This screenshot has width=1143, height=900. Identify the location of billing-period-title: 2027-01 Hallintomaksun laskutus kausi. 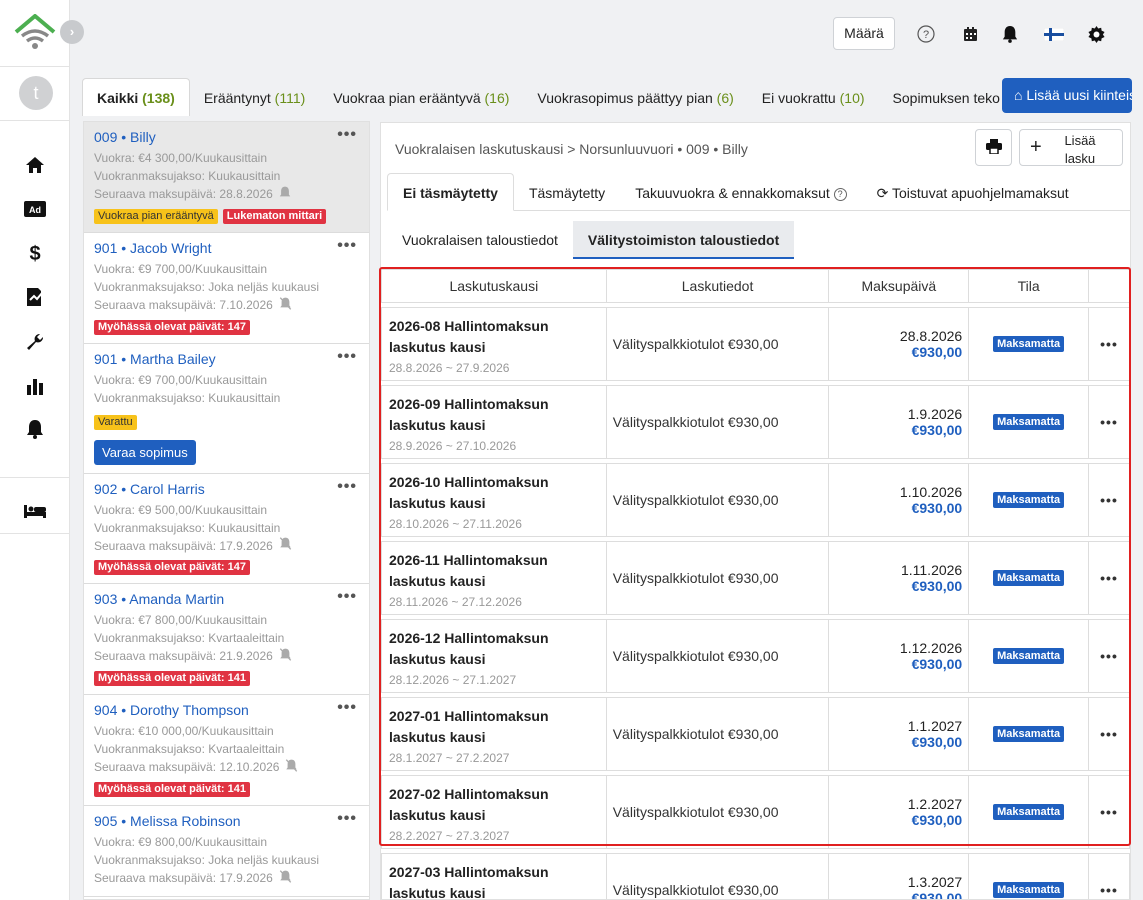
(494, 727).